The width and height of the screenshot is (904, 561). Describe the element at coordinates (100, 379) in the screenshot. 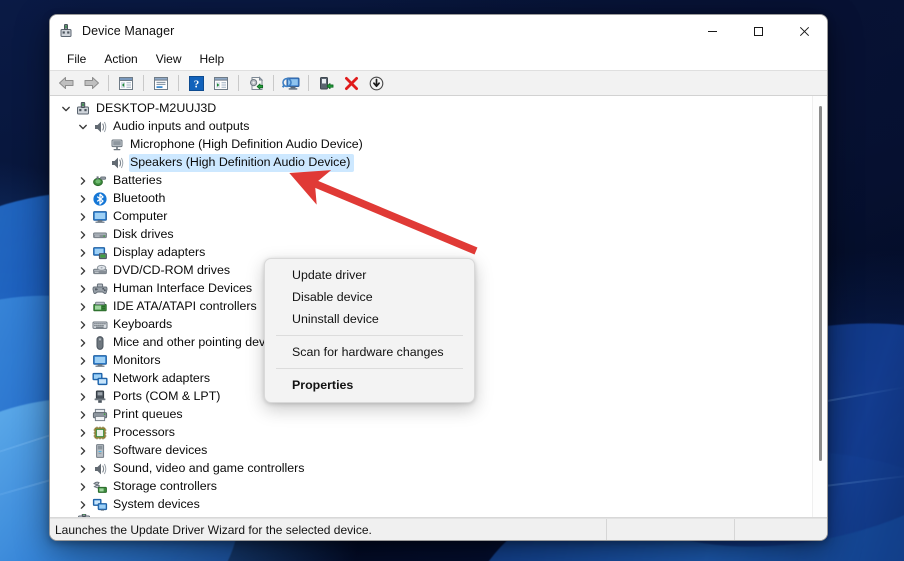

I see `network-adapter-icon` at that location.